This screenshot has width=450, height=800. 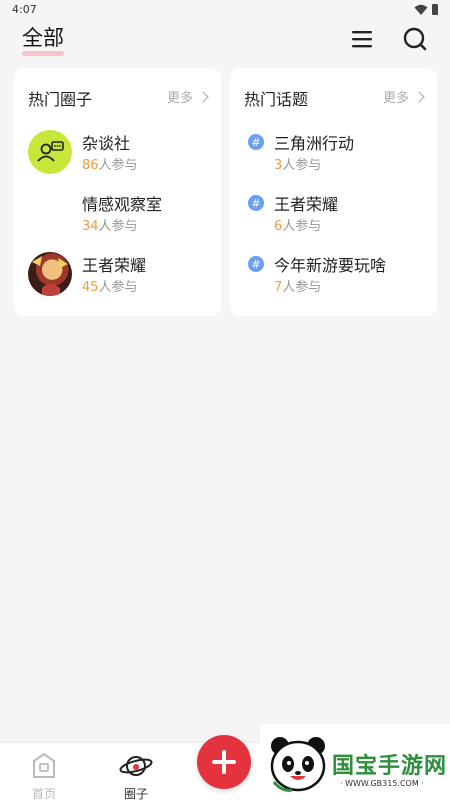 I want to click on search-button, so click(x=415, y=39).